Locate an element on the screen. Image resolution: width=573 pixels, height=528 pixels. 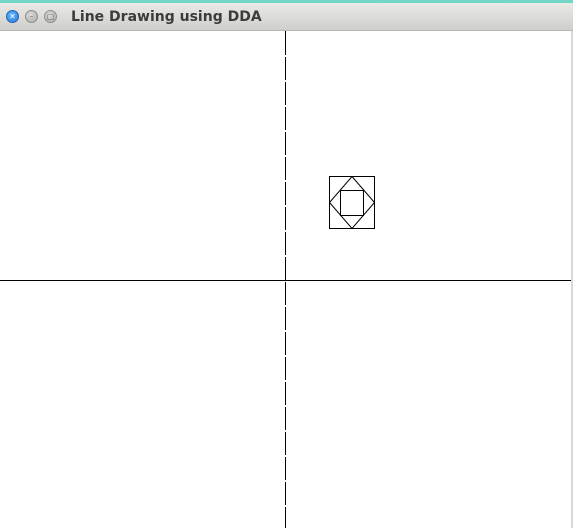
minimize-icon: – is located at coordinates (31, 16).